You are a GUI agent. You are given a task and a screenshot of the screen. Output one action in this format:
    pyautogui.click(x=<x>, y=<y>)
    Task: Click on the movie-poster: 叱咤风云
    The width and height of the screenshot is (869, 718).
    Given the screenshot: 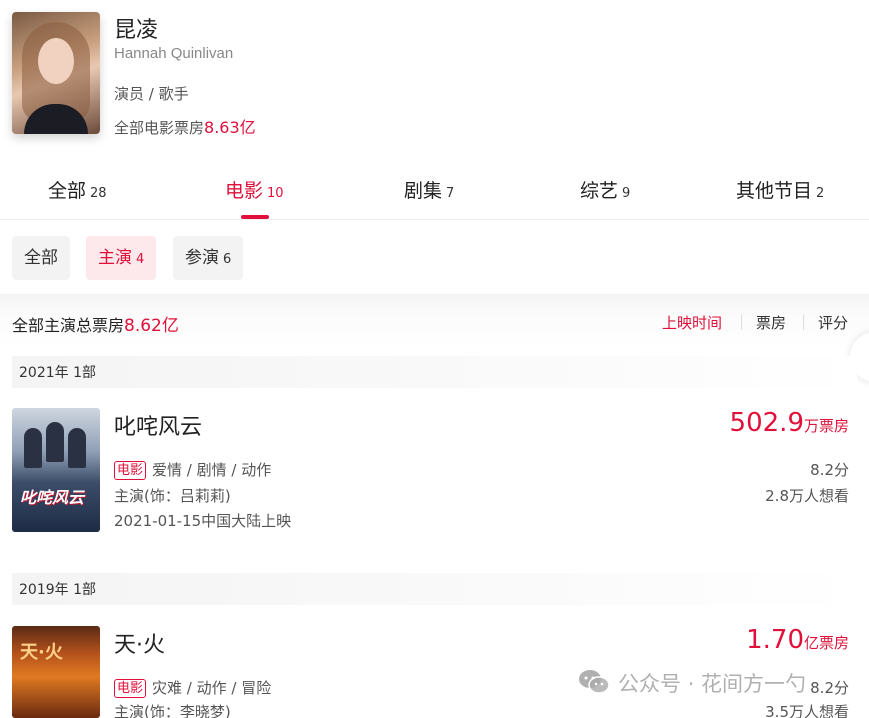 What is the action you would take?
    pyautogui.click(x=56, y=470)
    